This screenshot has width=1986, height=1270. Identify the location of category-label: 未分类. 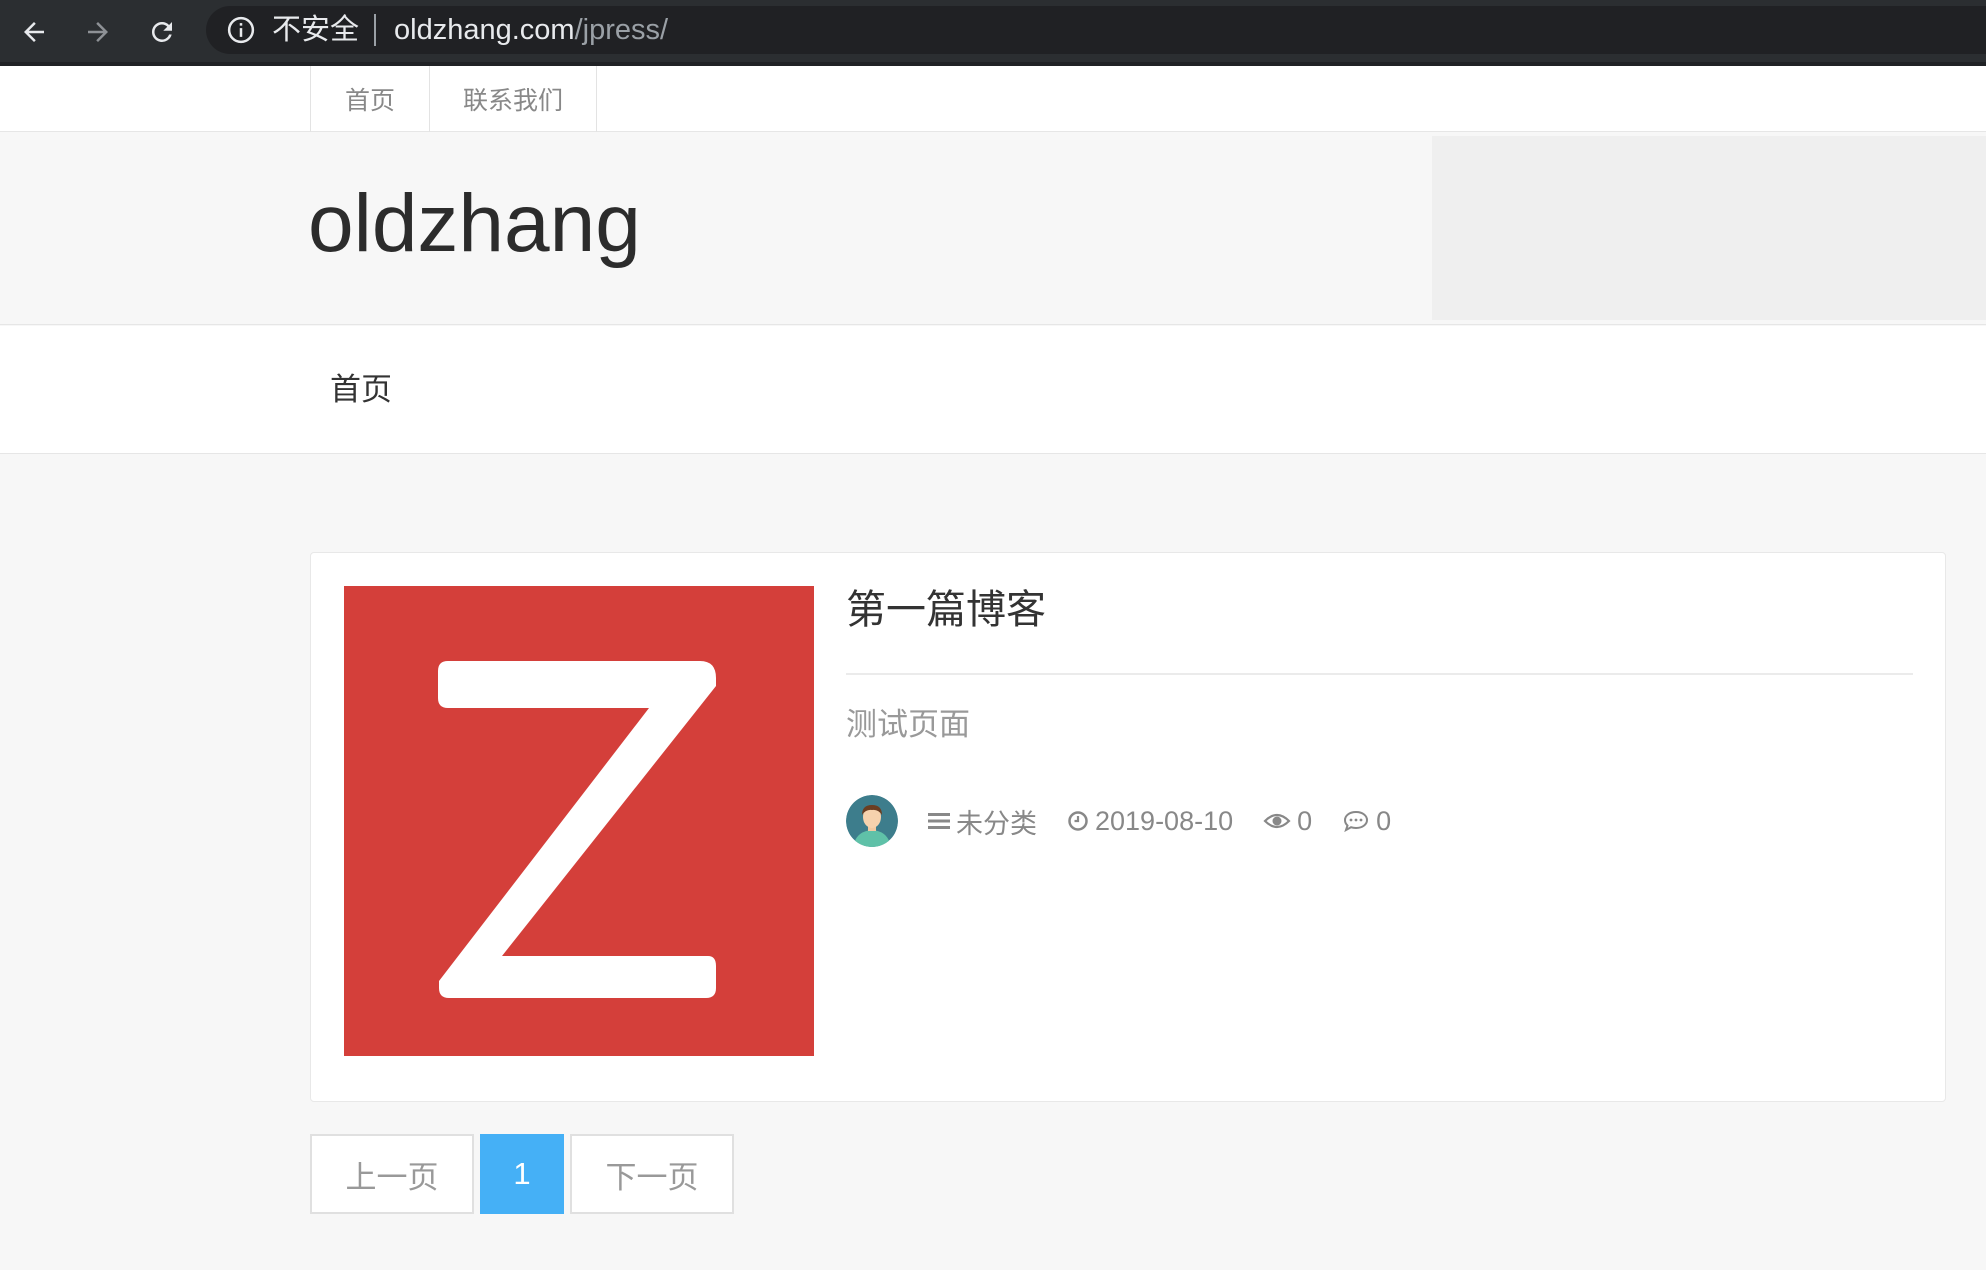
(996, 823).